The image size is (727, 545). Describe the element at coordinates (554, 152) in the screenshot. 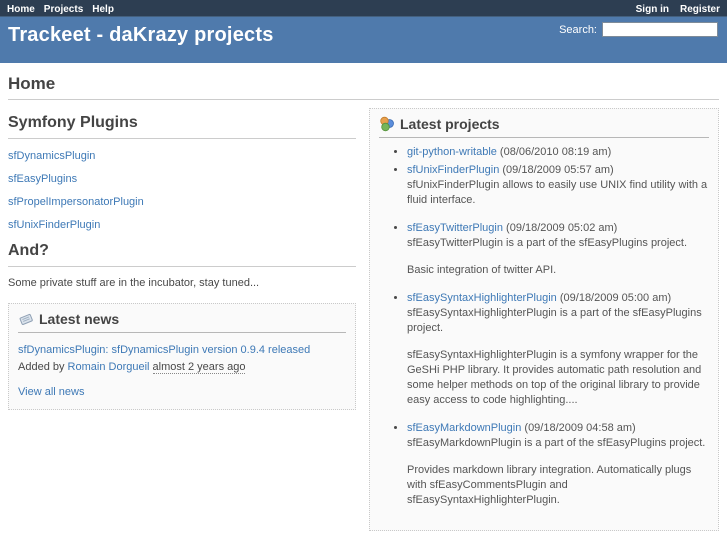

I see `project-date: (08/06/2010 08:19 am)` at that location.